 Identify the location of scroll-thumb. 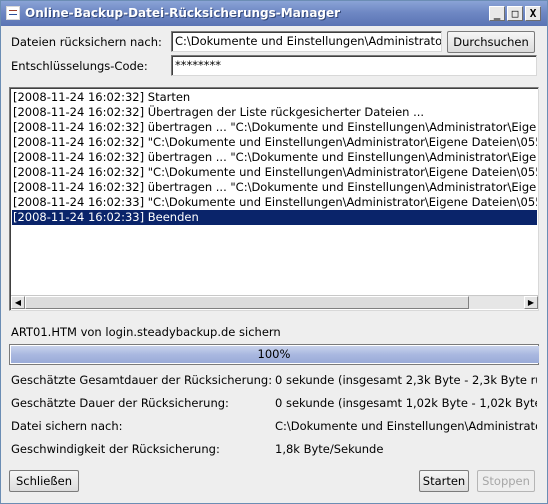
(247, 302).